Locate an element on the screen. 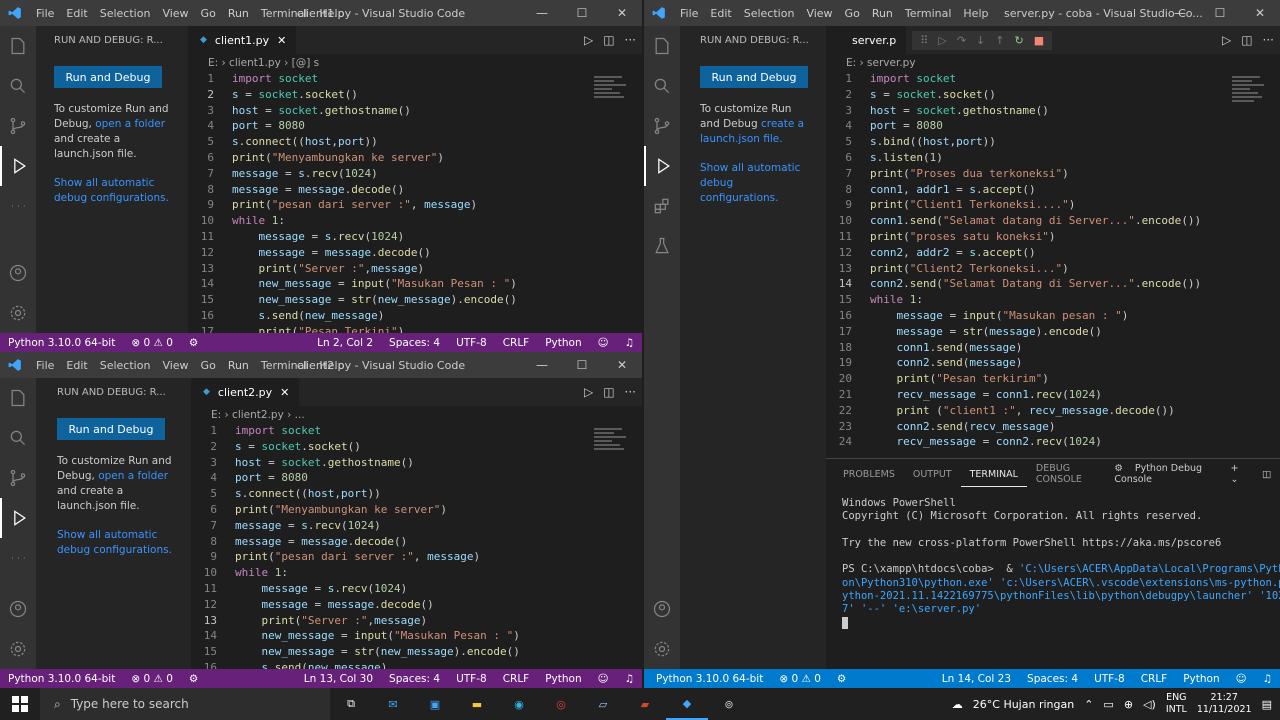  drag-handle-icon: ⠿ is located at coordinates (924, 40).